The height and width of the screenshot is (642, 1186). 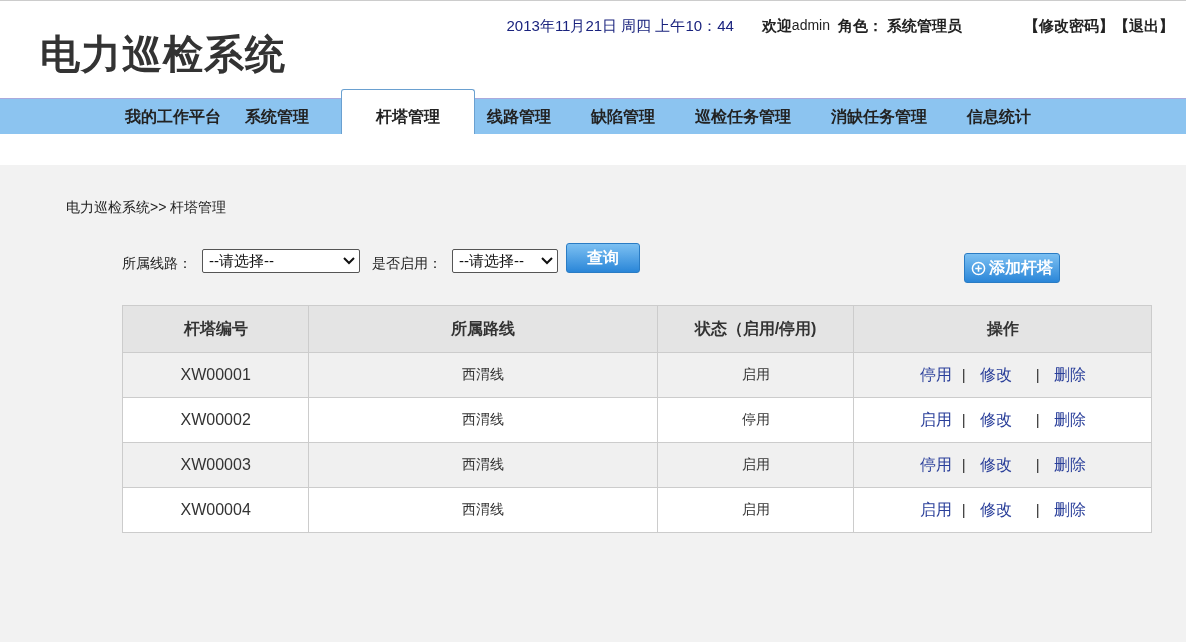 What do you see at coordinates (1069, 26) in the screenshot?
I see `header-link: 【修改密码】` at bounding box center [1069, 26].